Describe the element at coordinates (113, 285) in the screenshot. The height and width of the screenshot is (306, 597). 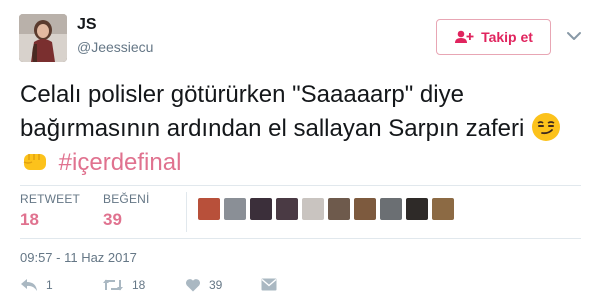
I see `retweet-icon` at that location.